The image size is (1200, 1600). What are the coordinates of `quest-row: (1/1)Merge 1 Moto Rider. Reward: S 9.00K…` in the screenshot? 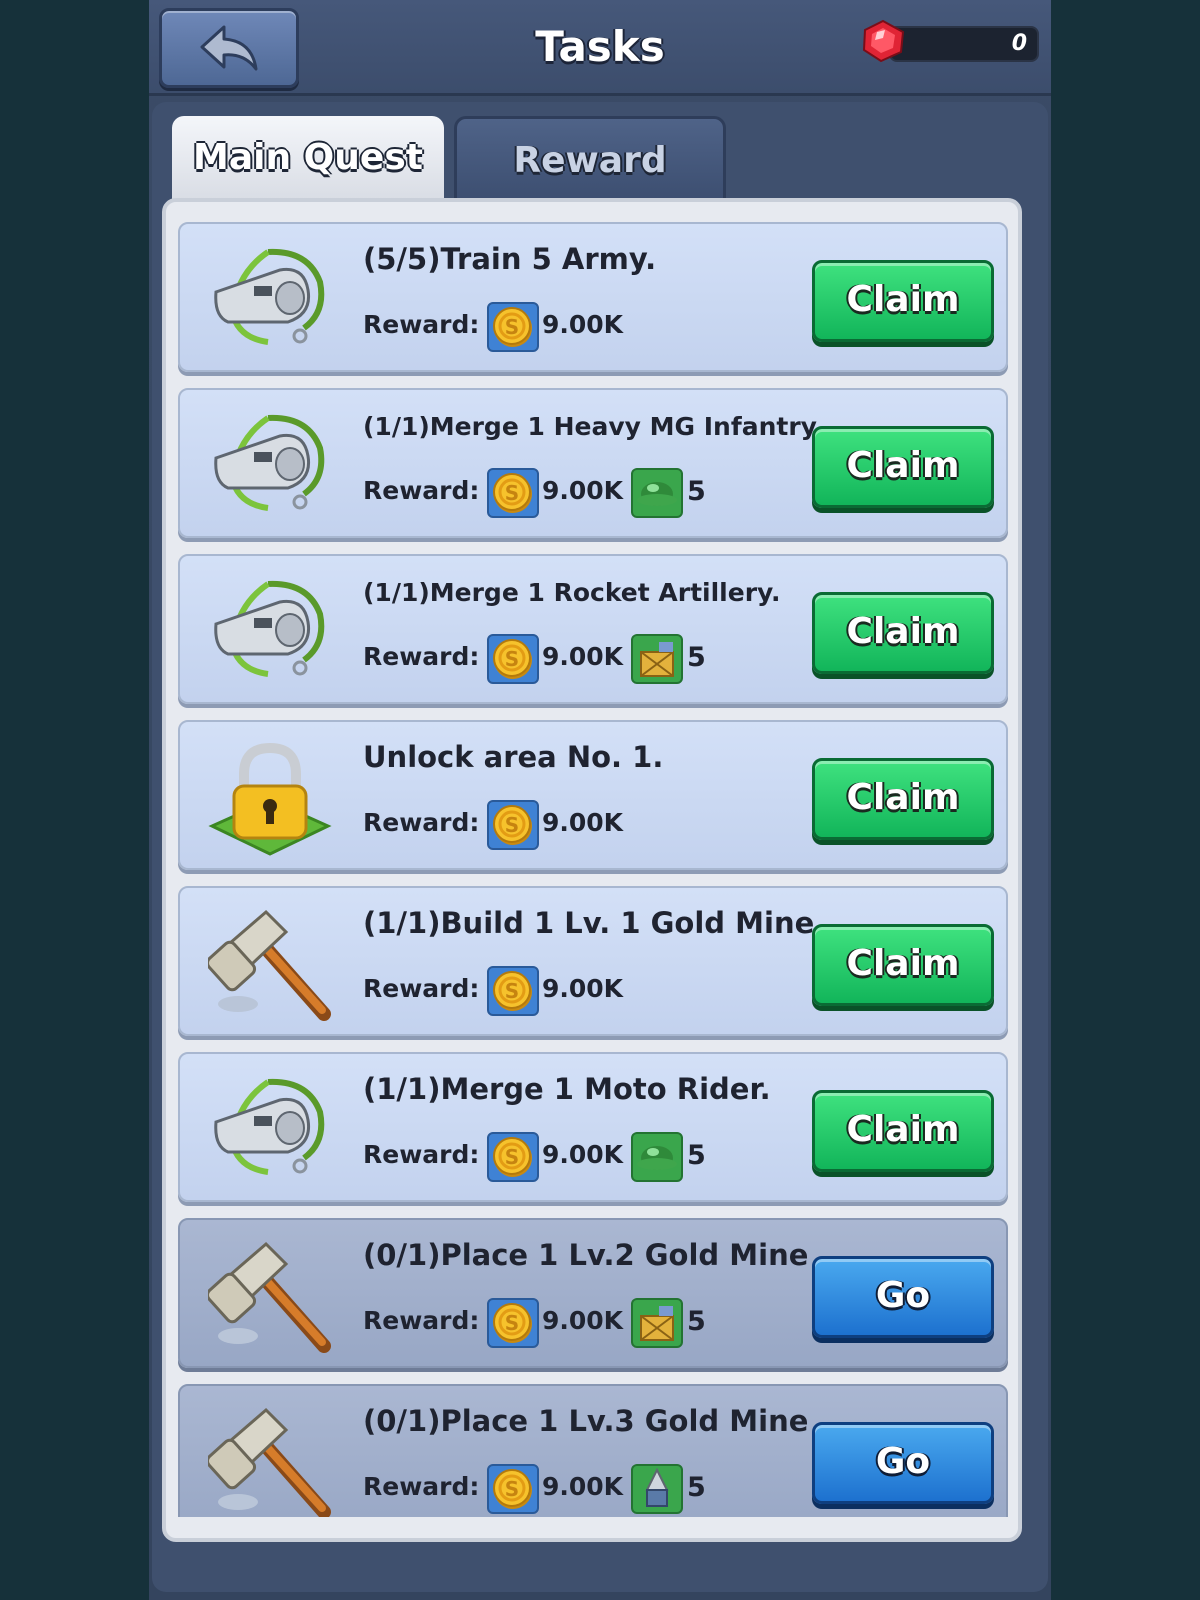 It's located at (593, 1127).